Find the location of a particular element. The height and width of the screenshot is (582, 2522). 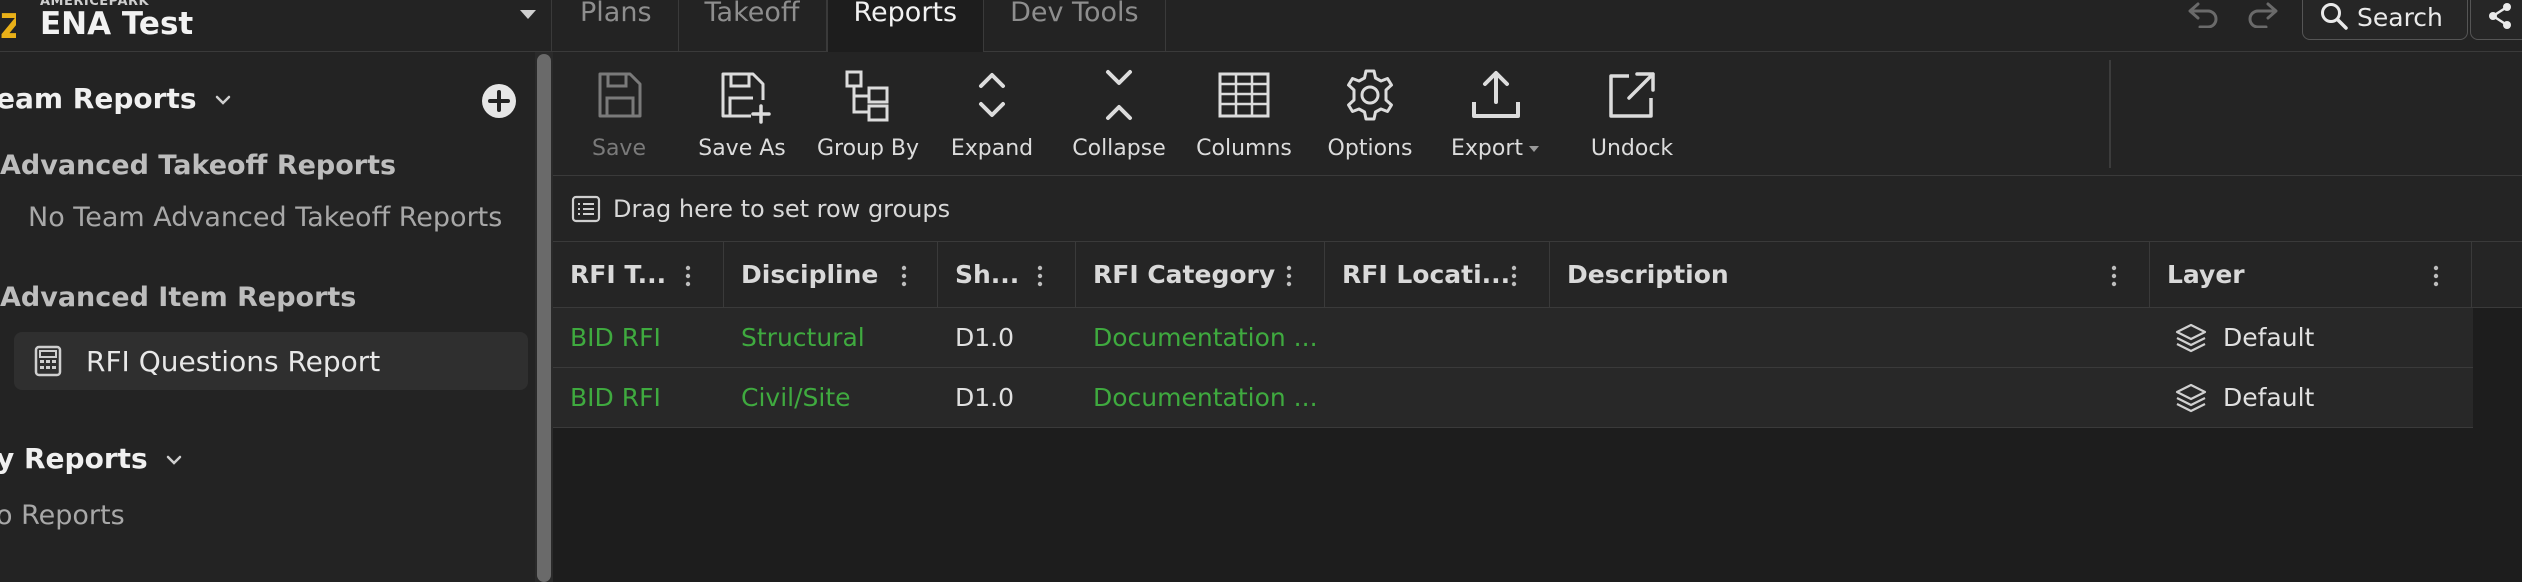

search-button: Search is located at coordinates (2385, 20).